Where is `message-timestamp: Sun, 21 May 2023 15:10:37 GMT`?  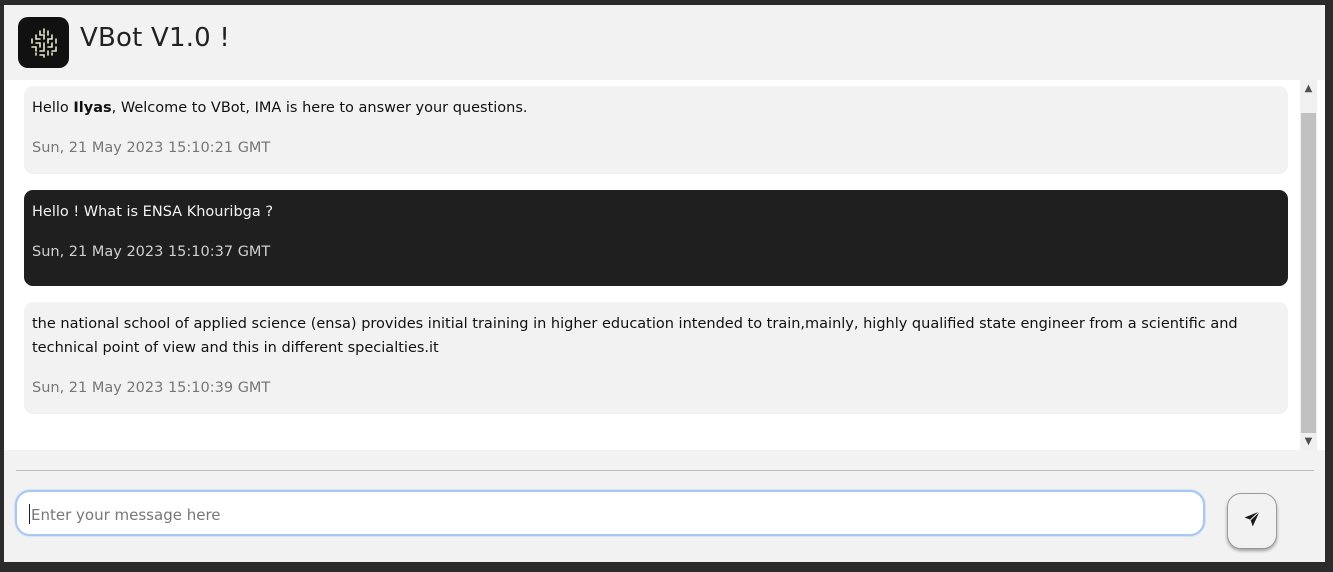
message-timestamp: Sun, 21 May 2023 15:10:37 GMT is located at coordinates (151, 252).